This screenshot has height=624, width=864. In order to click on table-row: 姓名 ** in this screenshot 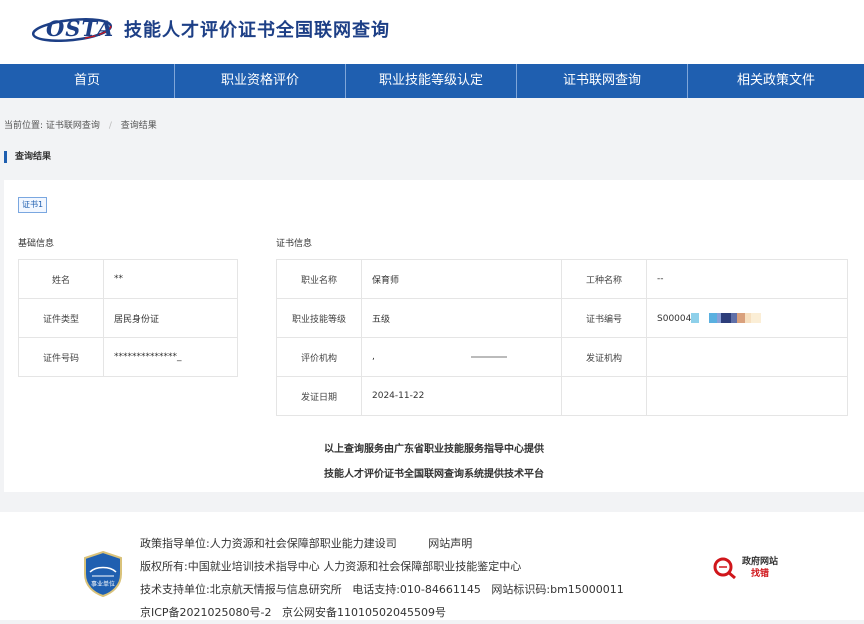, I will do `click(128, 279)`.